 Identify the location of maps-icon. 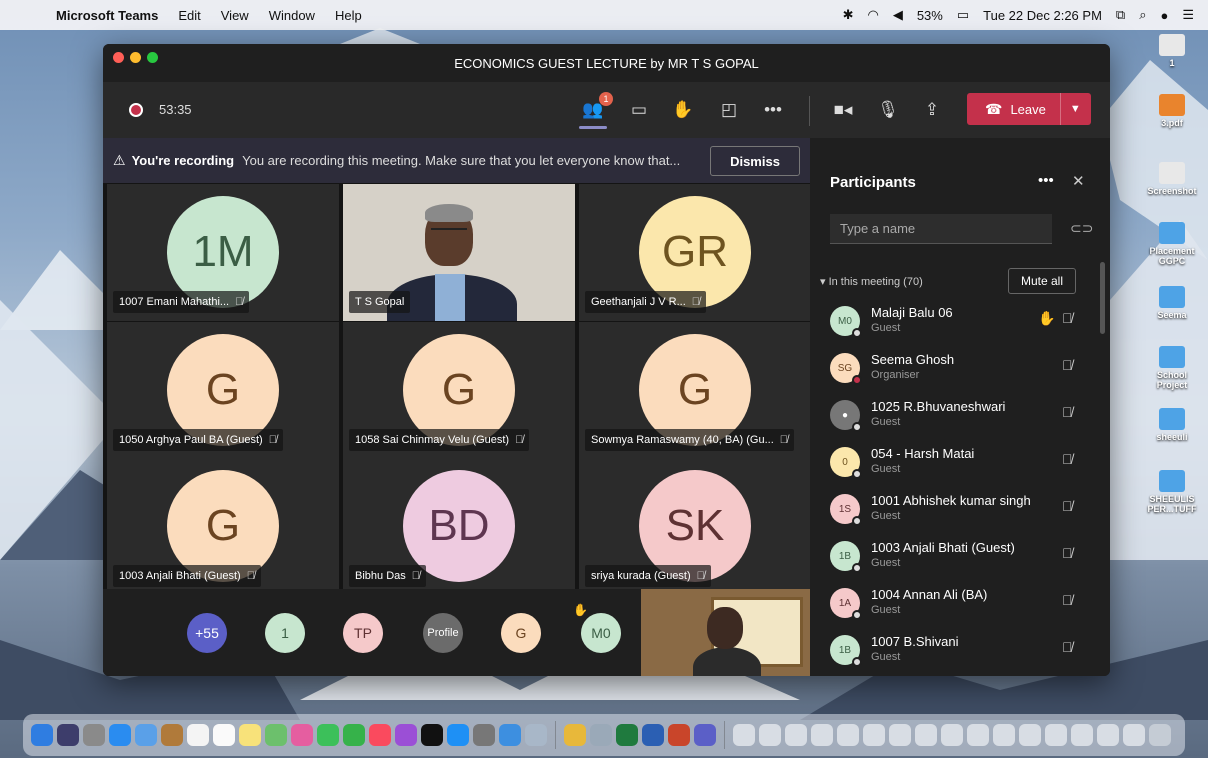
(276, 735).